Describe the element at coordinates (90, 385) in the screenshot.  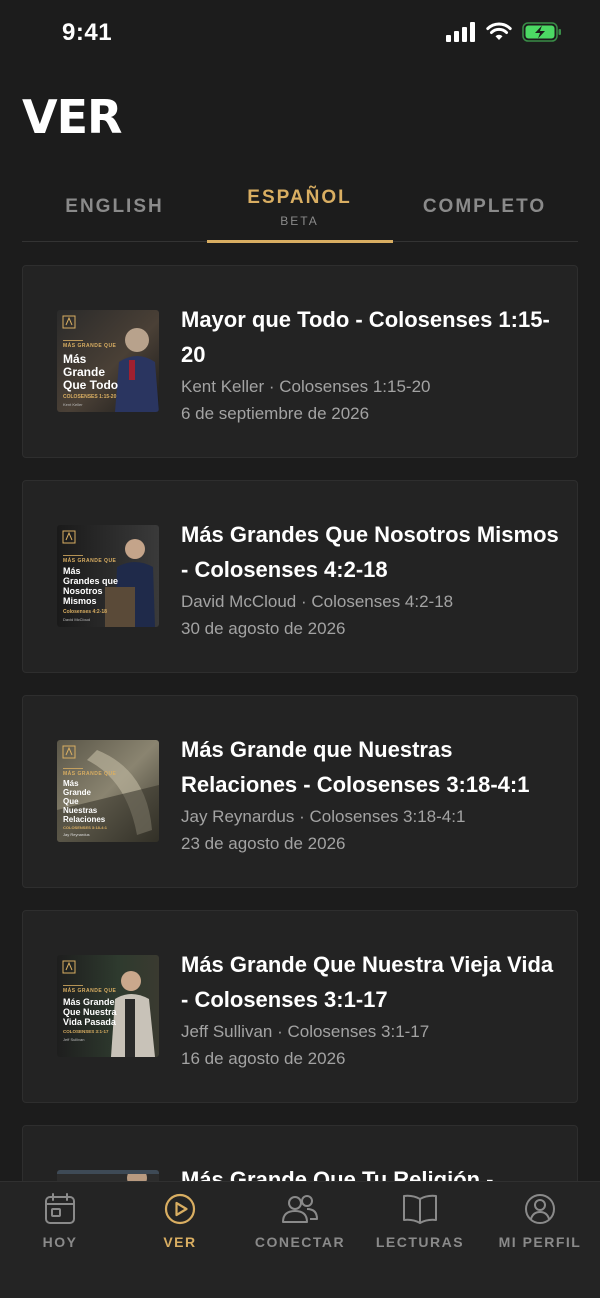
I see `svg-text: Que Todo` at that location.